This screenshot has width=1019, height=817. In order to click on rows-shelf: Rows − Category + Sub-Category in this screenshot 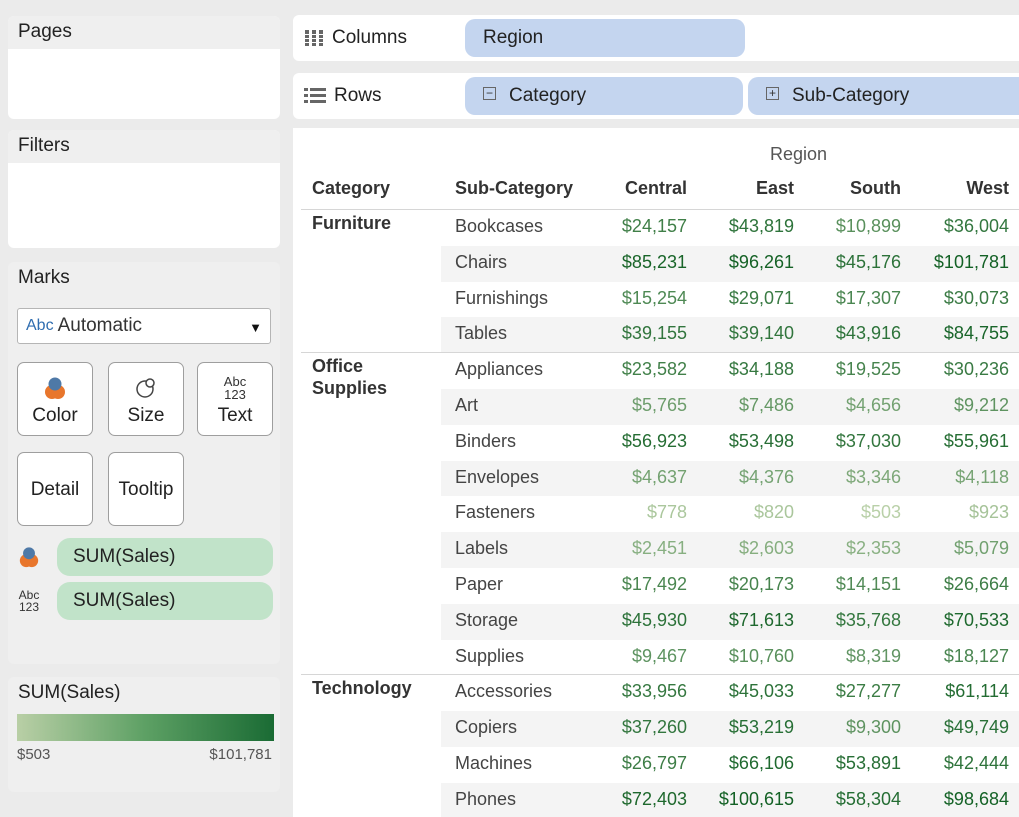, I will do `click(656, 96)`.